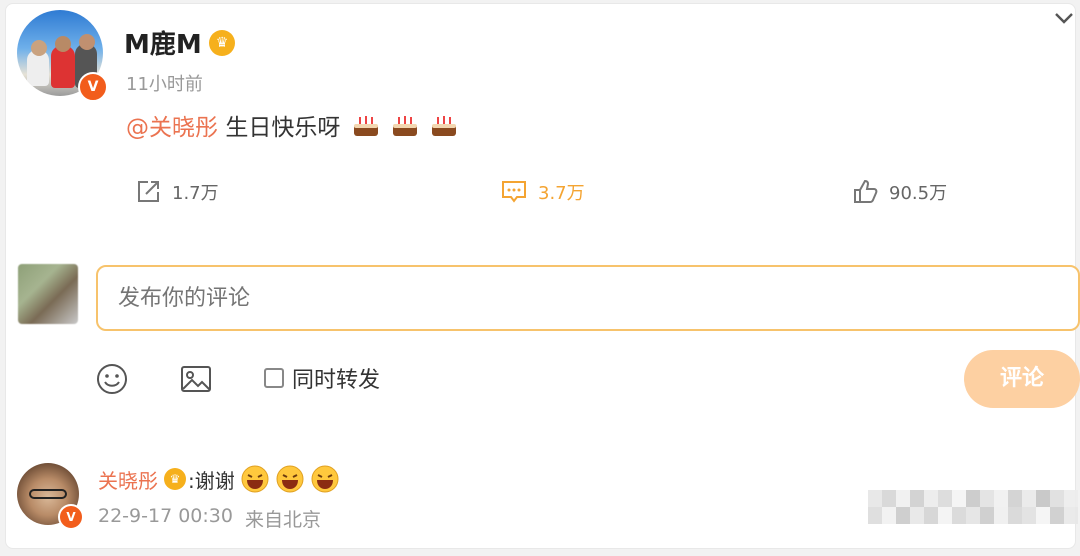 Image resolution: width=1080 pixels, height=556 pixels. Describe the element at coordinates (274, 378) in the screenshot. I see `repost-checkbox` at that location.